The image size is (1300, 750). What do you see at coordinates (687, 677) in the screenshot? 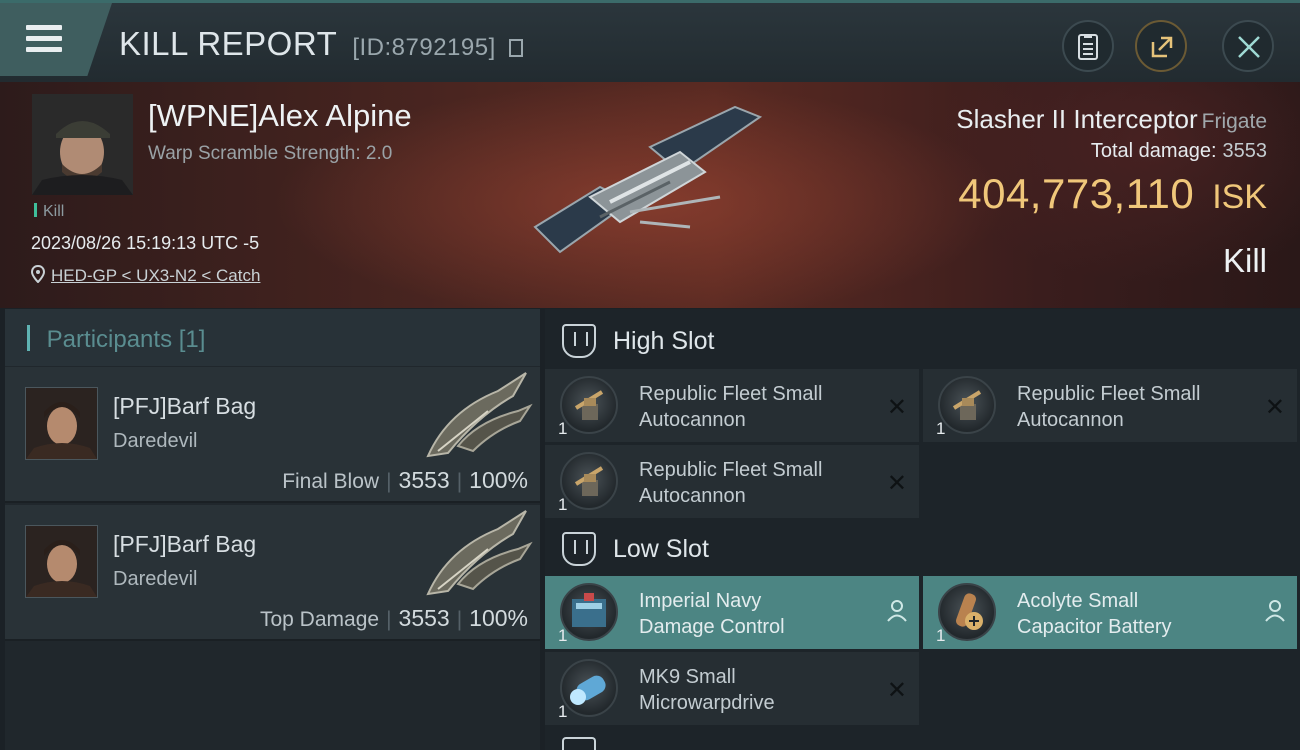
I see `module-name-line1: MK9 Small` at bounding box center [687, 677].